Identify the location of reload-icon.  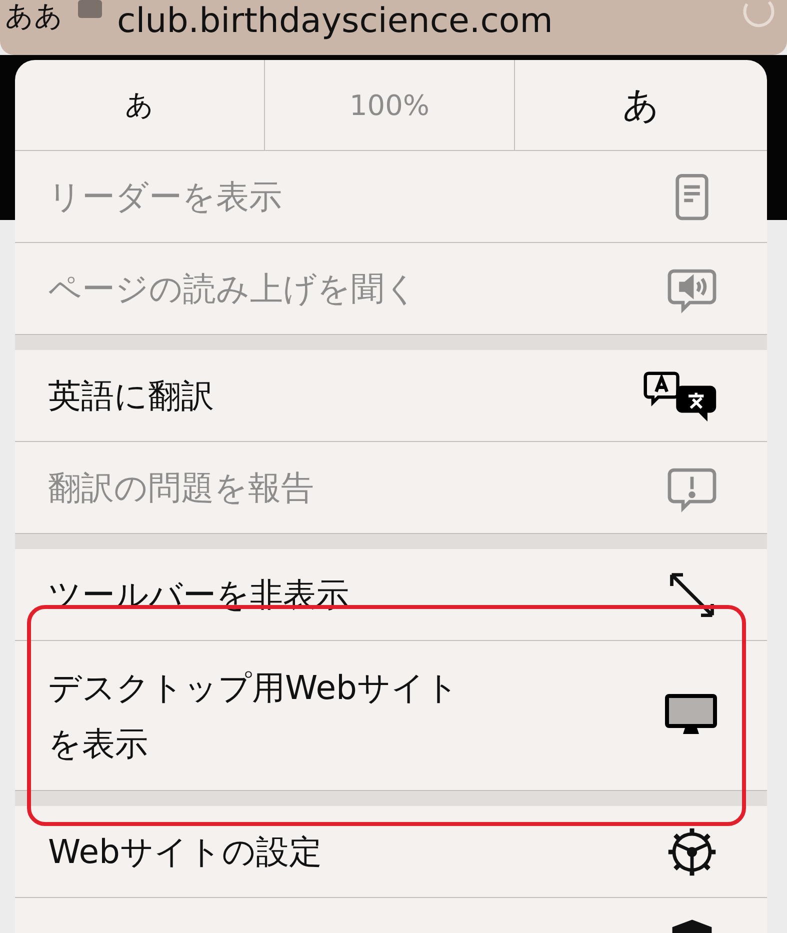
(759, 15).